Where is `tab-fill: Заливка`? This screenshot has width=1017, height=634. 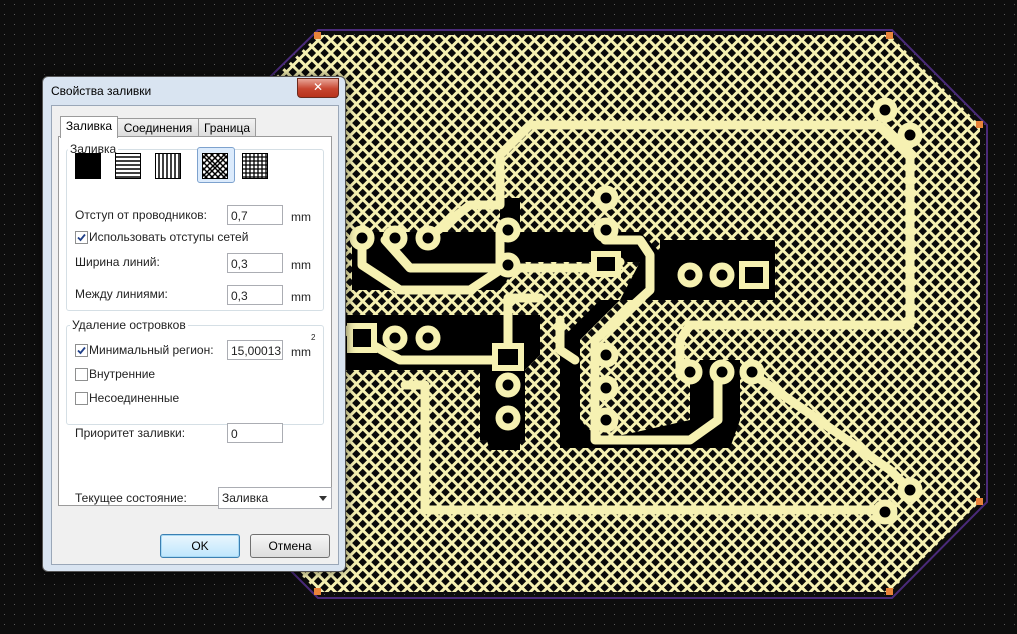 tab-fill: Заливка is located at coordinates (89, 127).